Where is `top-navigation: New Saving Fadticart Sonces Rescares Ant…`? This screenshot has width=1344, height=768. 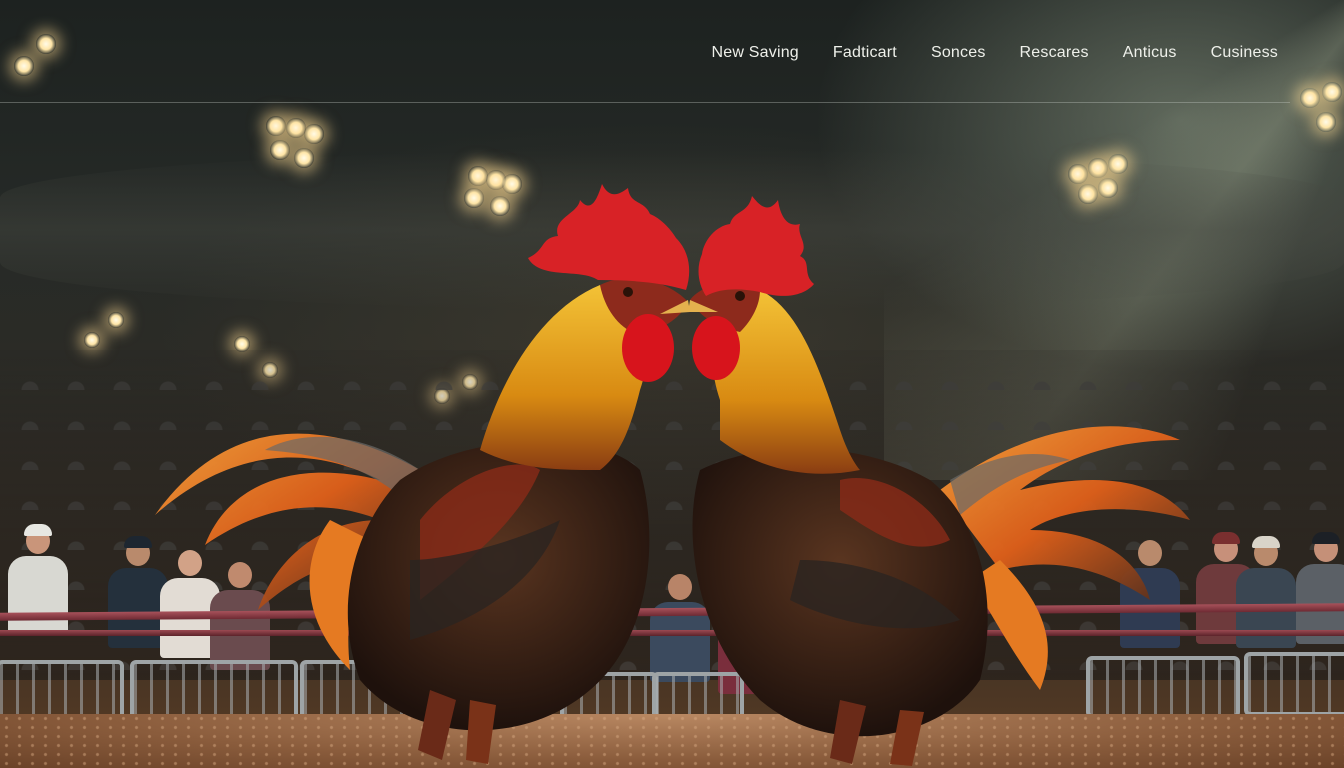
top-navigation: New Saving Fadticart Sonces Rescares Ant… is located at coordinates (672, 52).